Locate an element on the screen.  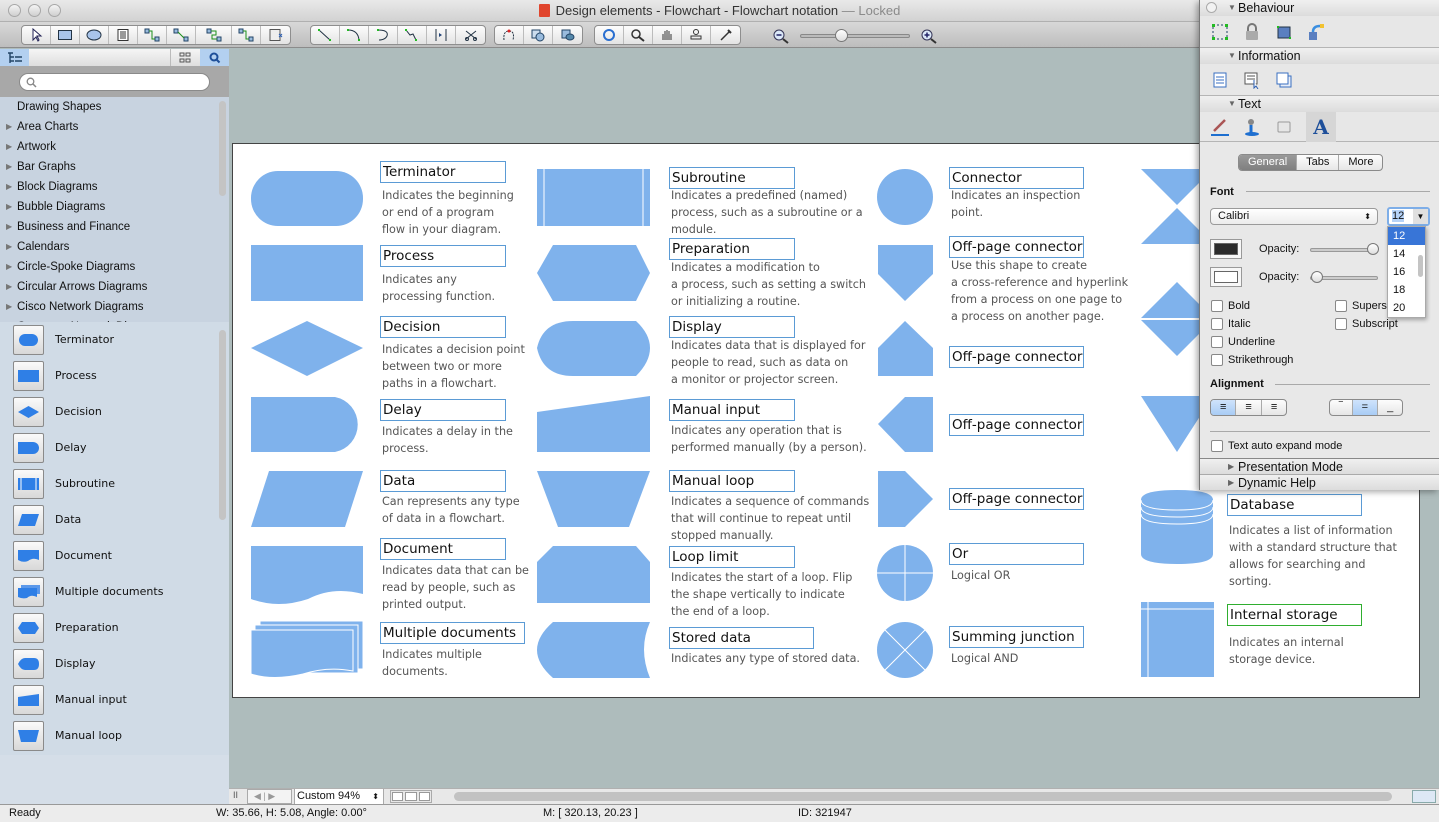
font-family-select: Calibri ⬍ is located at coordinates (1294, 216).